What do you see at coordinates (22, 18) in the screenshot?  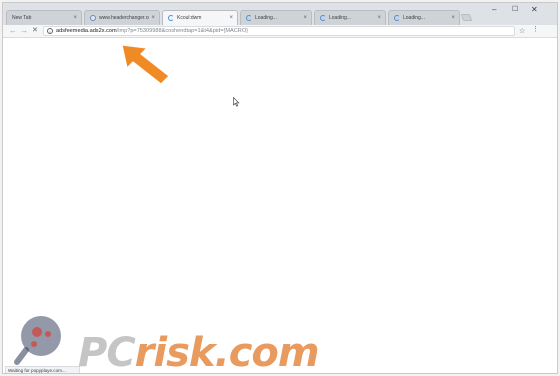 I see `tab-title: New Tab` at bounding box center [22, 18].